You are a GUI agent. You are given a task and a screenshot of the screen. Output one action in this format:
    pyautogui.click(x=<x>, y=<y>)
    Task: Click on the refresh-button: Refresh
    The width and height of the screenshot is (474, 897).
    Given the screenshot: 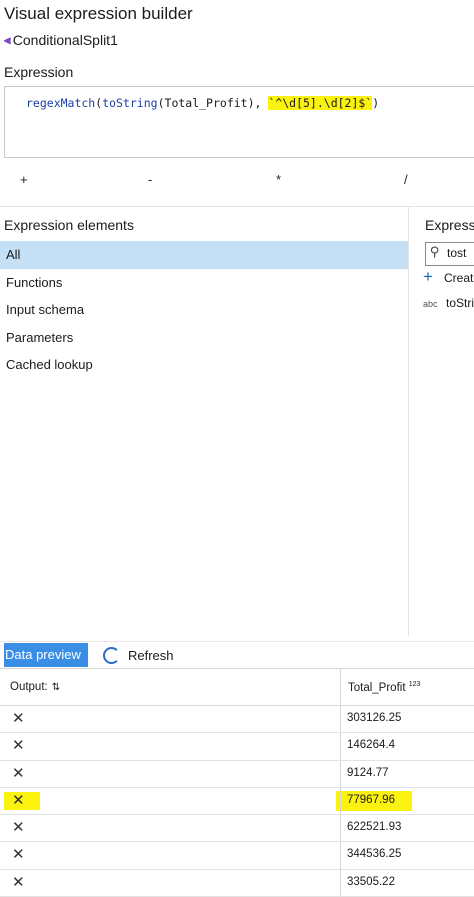 What is the action you would take?
    pyautogui.click(x=151, y=655)
    